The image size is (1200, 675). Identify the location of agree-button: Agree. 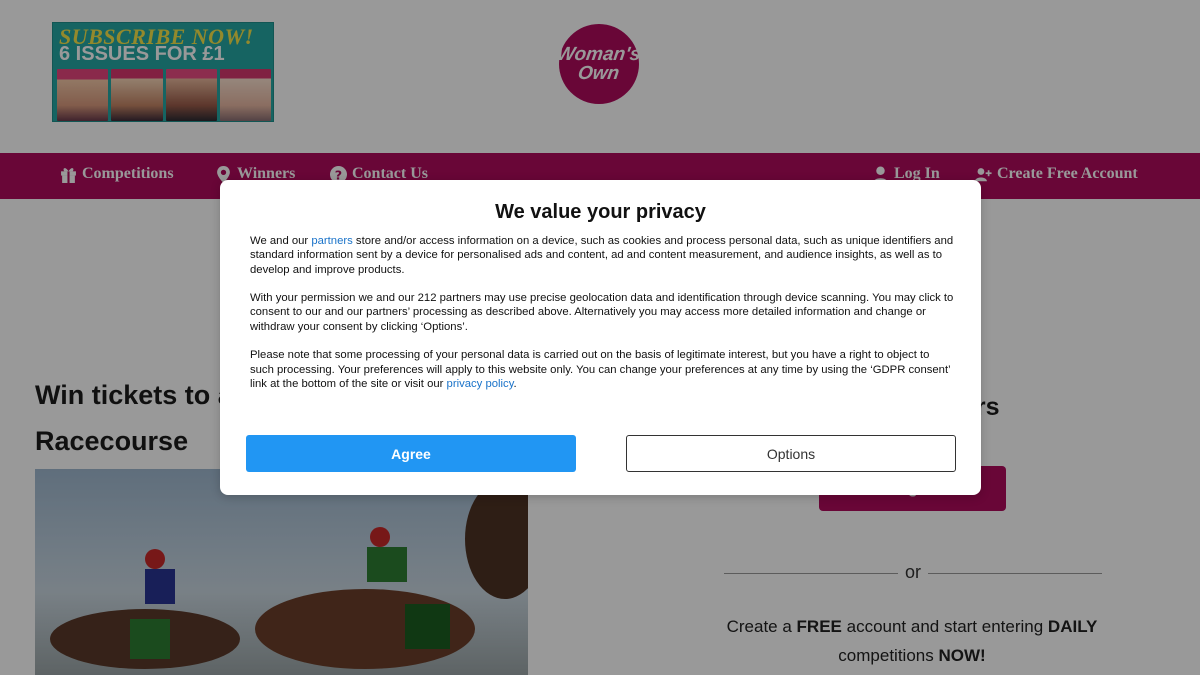
(411, 453).